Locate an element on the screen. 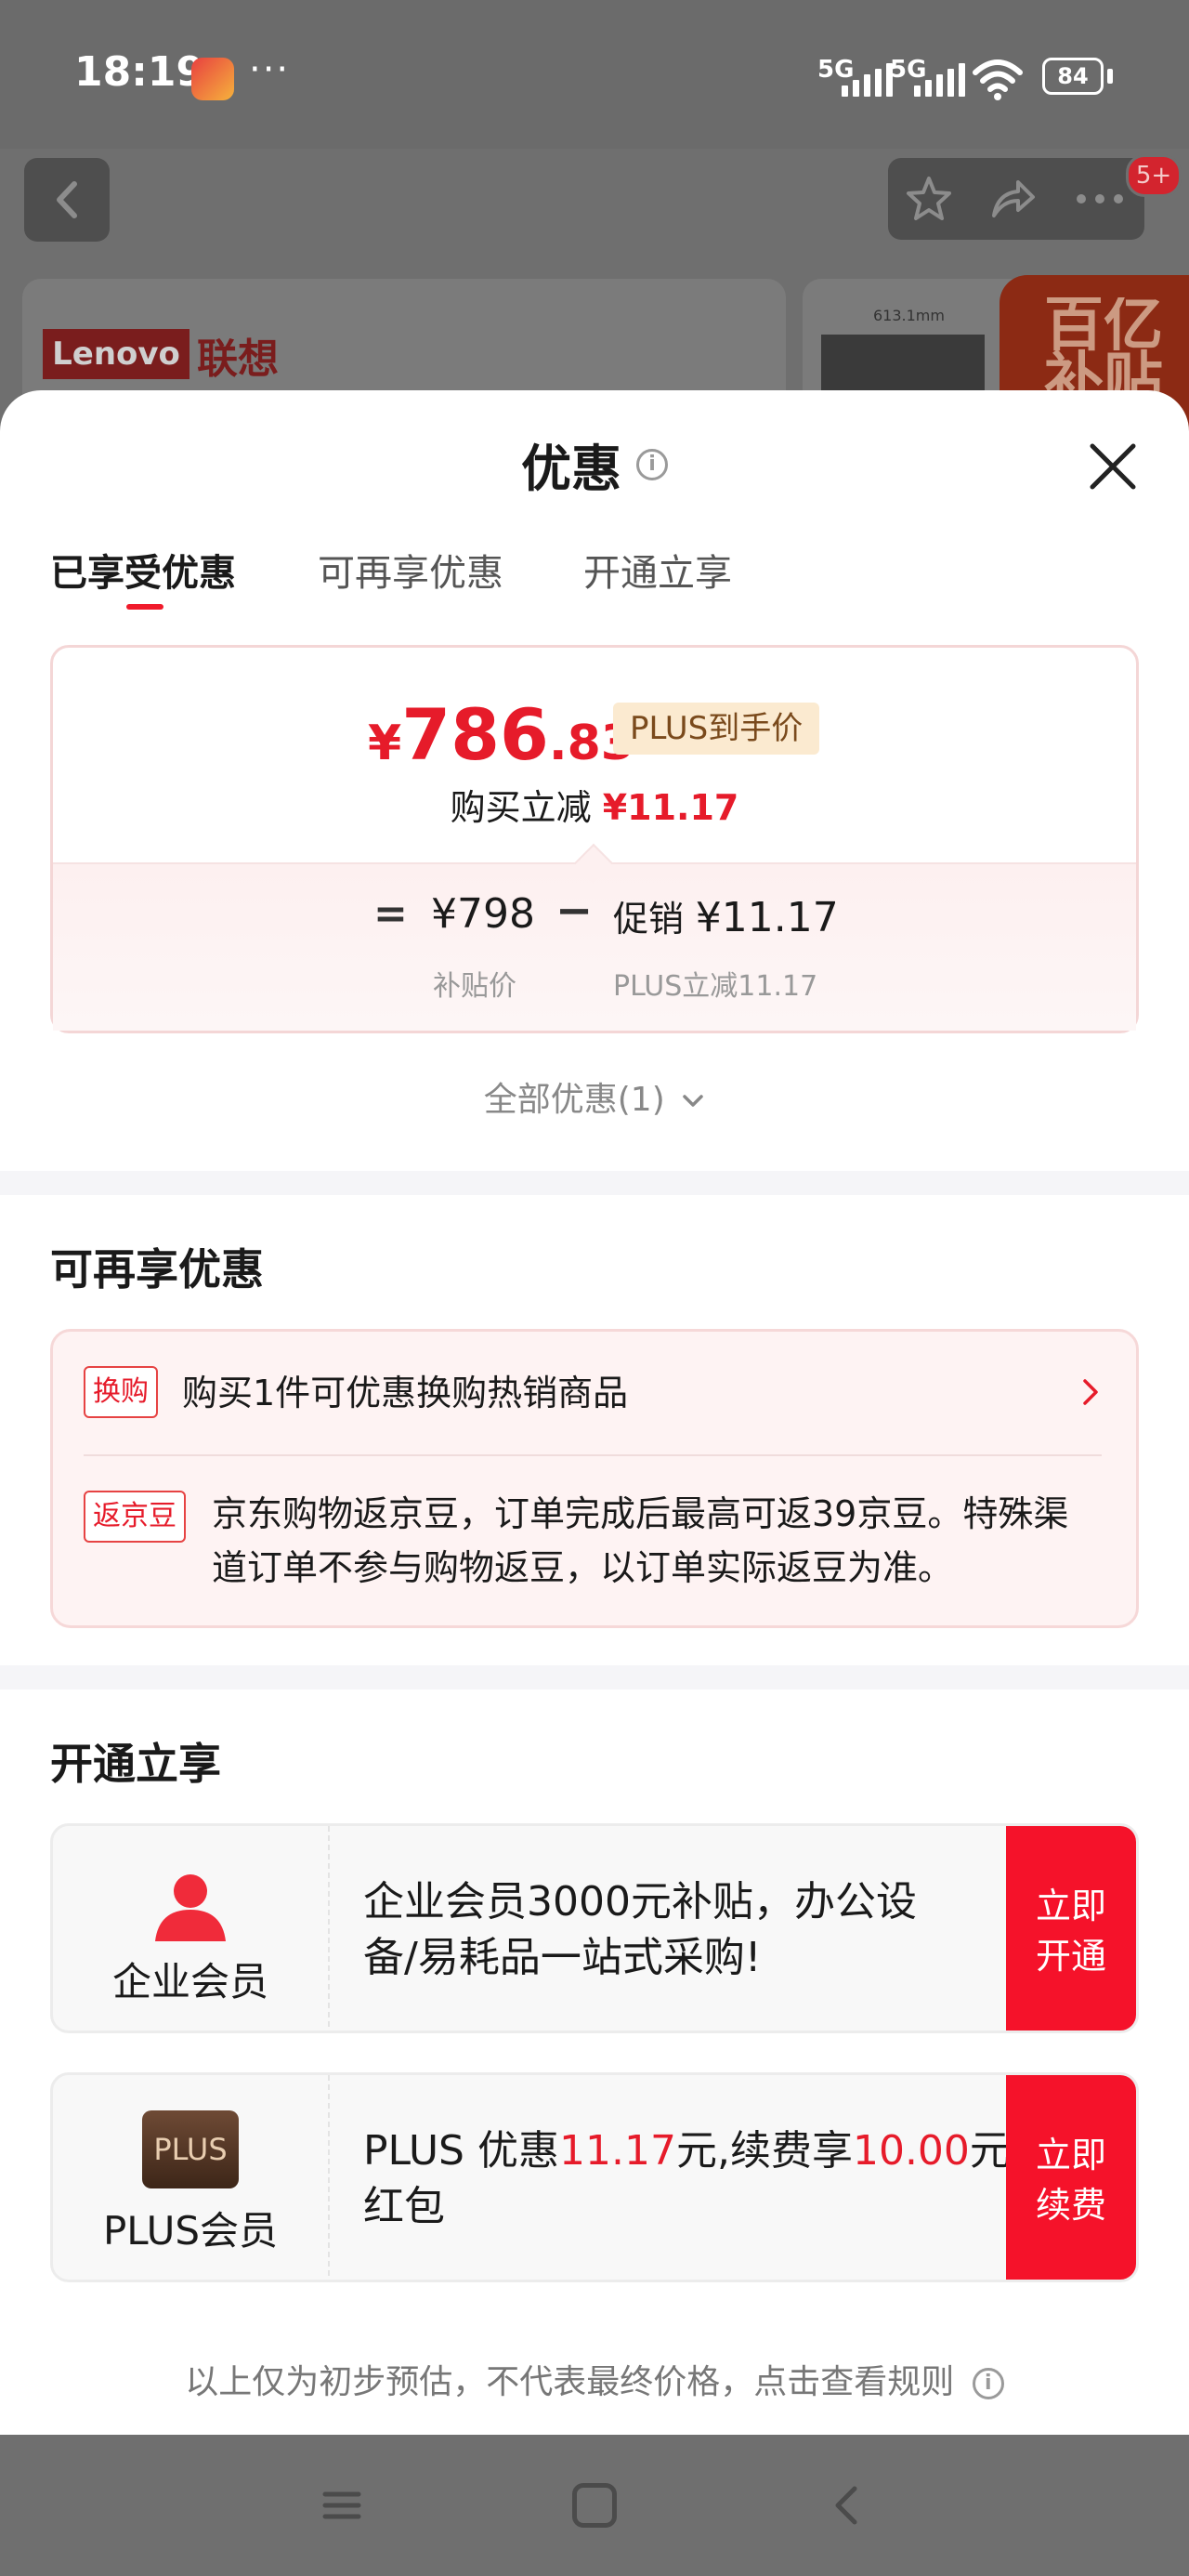 The image size is (1189, 2576). plus-desc-prefix: PLUS 优惠 is located at coordinates (461, 2151).